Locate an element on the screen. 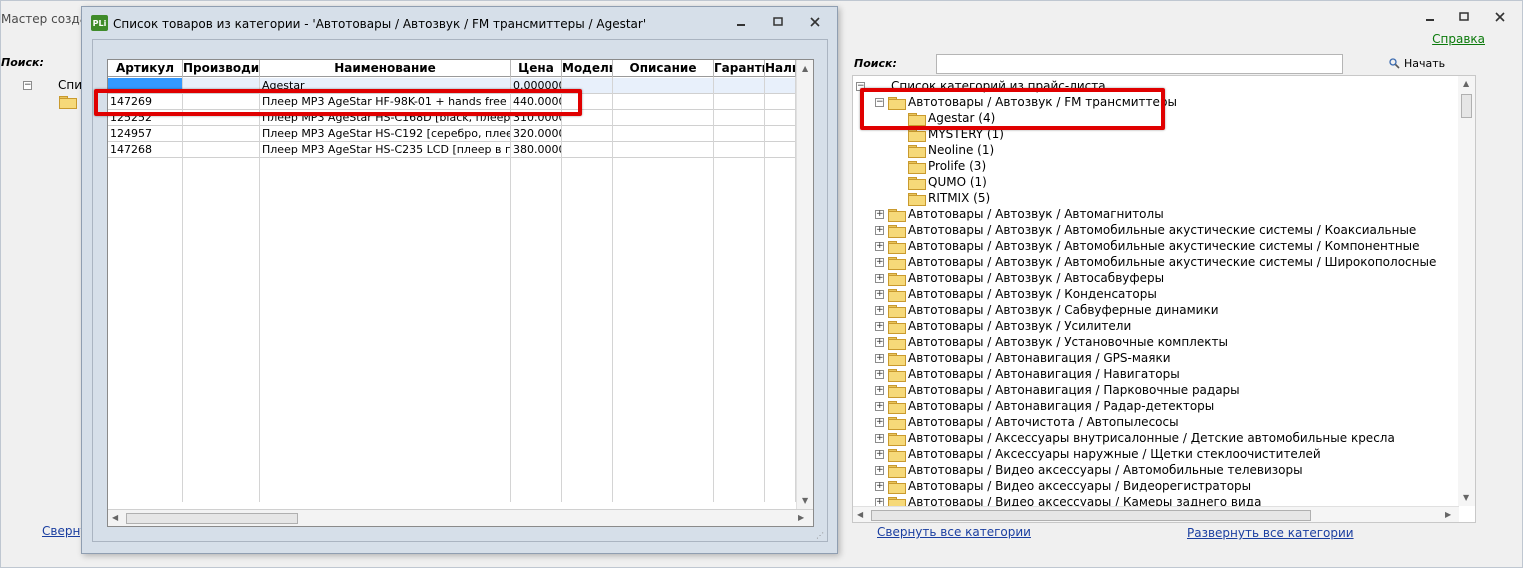 Image resolution: width=1523 pixels, height=568 pixels. tree-subcategory-item: Neoline (1) is located at coordinates (951, 150).